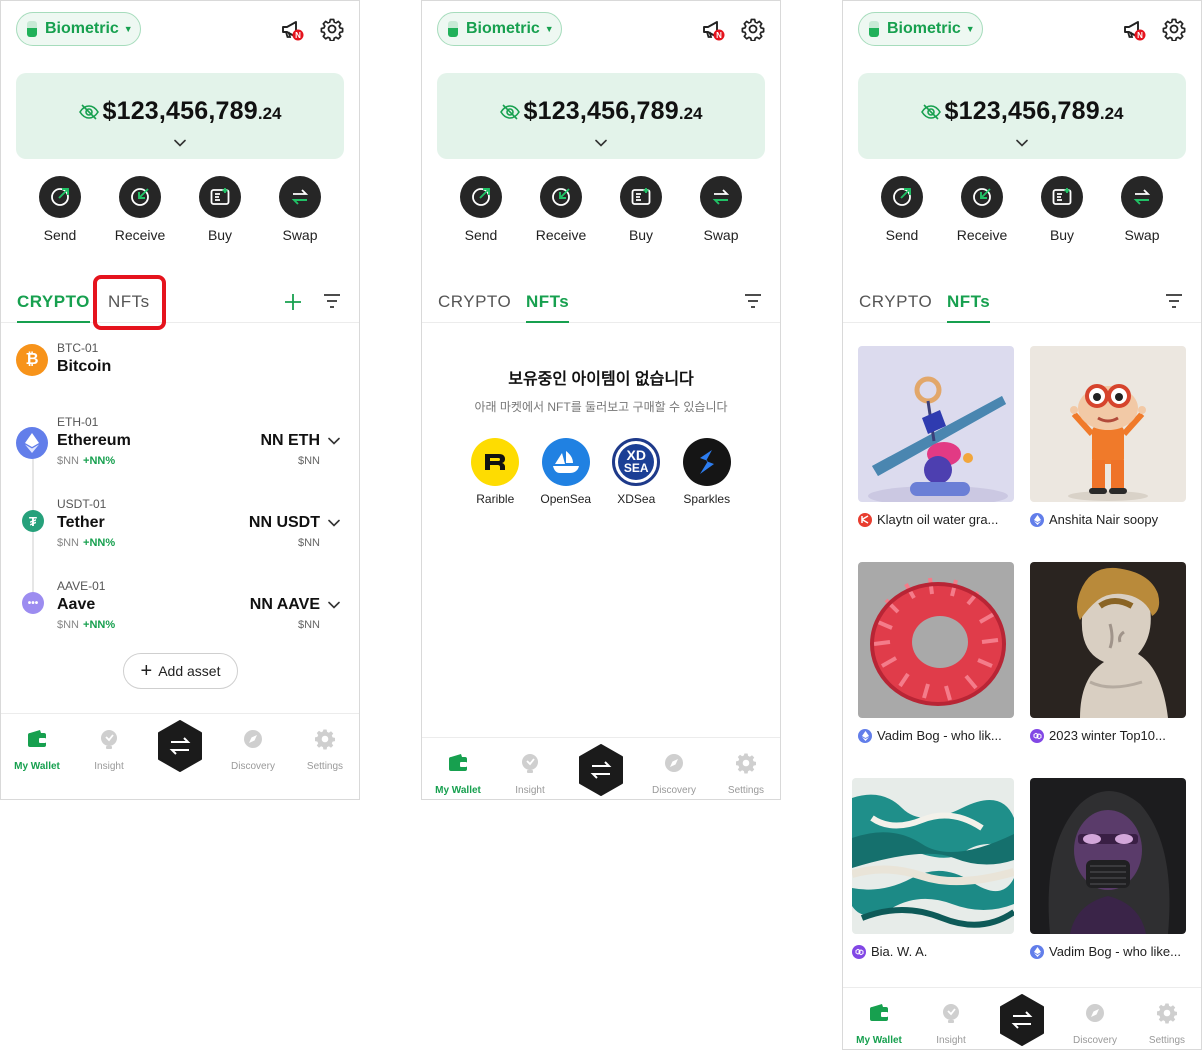 The image size is (1202, 1050). What do you see at coordinates (495, 499) in the screenshot?
I see `market-label: Rarible` at bounding box center [495, 499].